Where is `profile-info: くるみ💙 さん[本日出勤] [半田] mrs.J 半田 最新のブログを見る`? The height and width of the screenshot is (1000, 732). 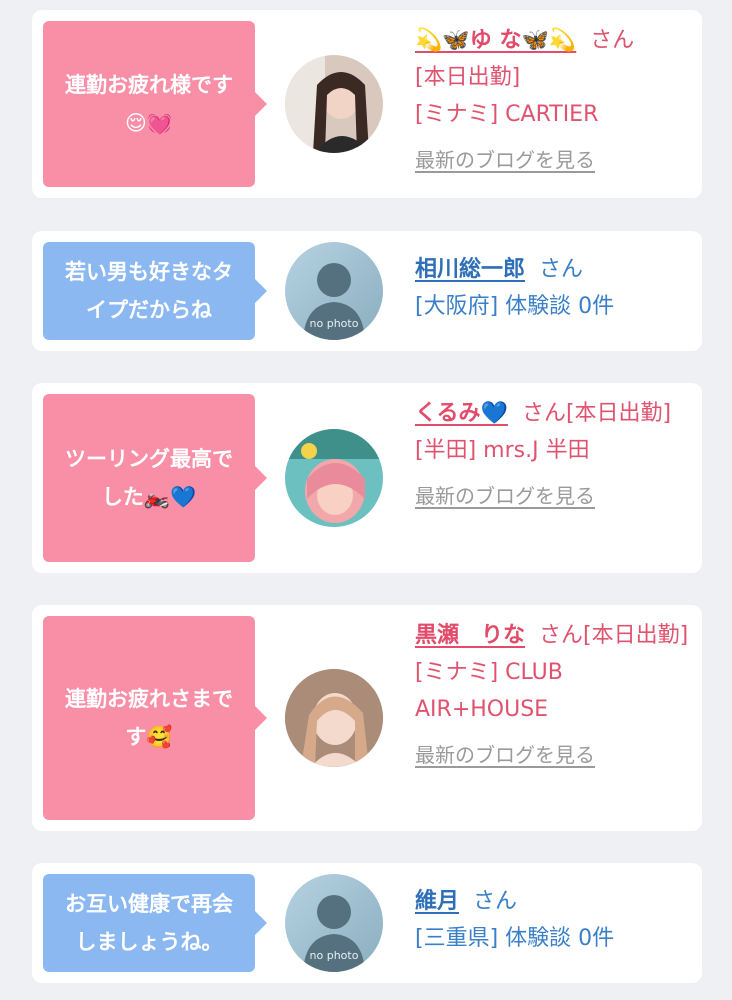
profile-info: くるみ💙 さん[本日出勤] [半田] mrs.J 半田 最新のブログを見る is located at coordinates (555, 452).